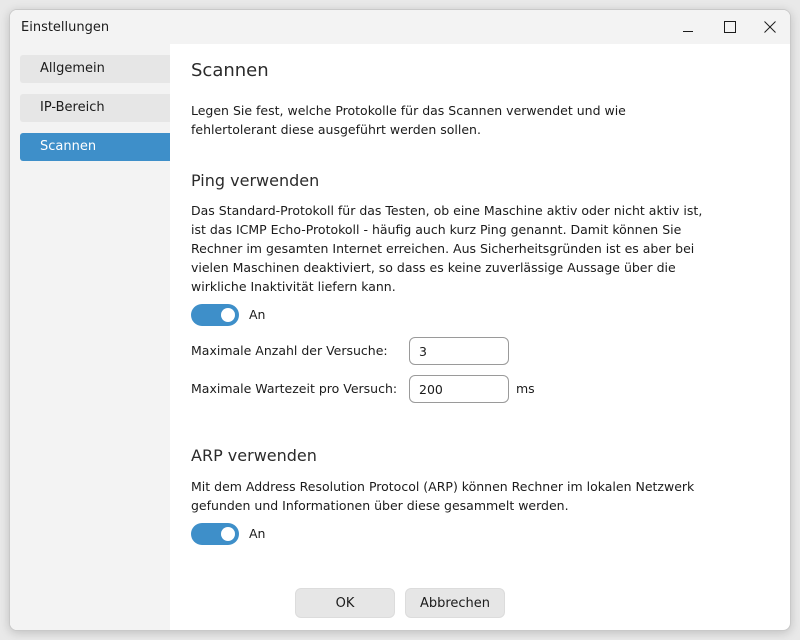  Describe the element at coordinates (68, 146) in the screenshot. I see `sidebar-item-label: Scannen` at that location.